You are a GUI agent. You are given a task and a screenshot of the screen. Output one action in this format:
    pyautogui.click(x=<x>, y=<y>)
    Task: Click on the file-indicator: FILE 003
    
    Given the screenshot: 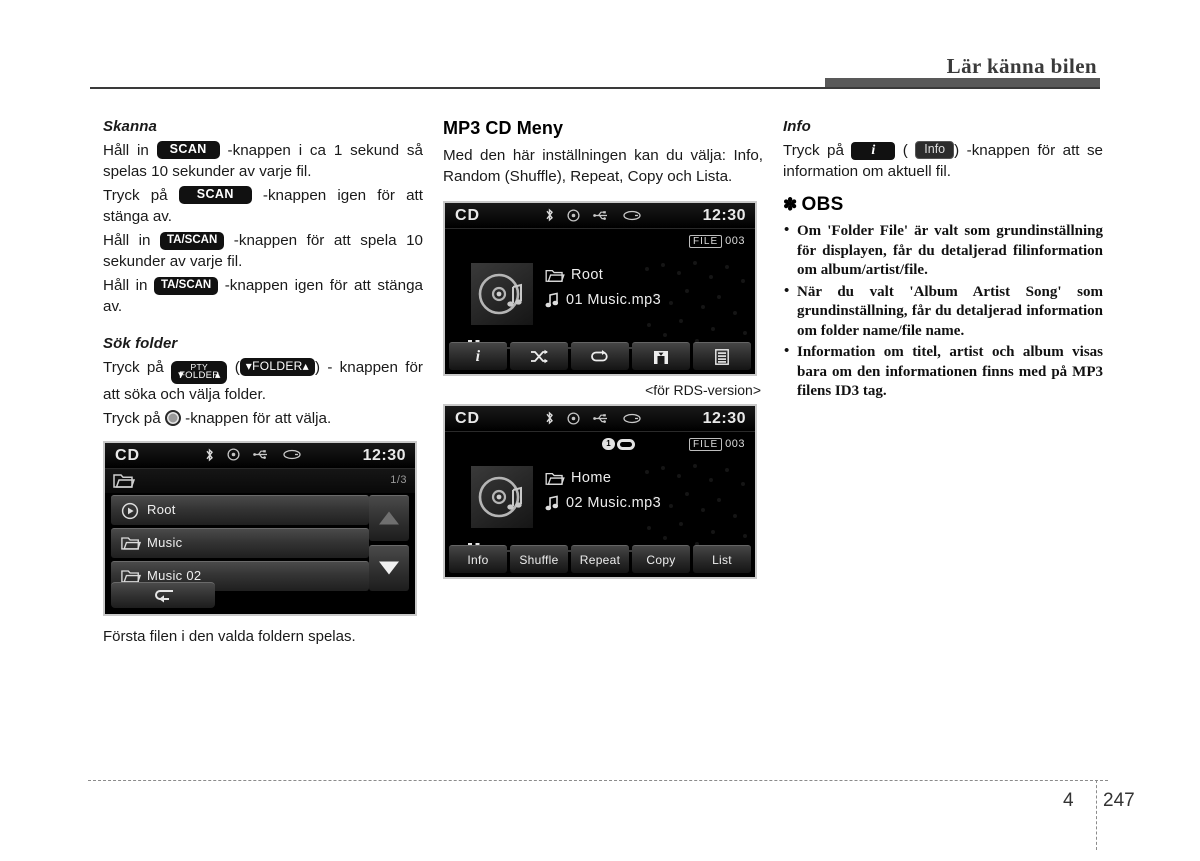 What is the action you would take?
    pyautogui.click(x=717, y=241)
    